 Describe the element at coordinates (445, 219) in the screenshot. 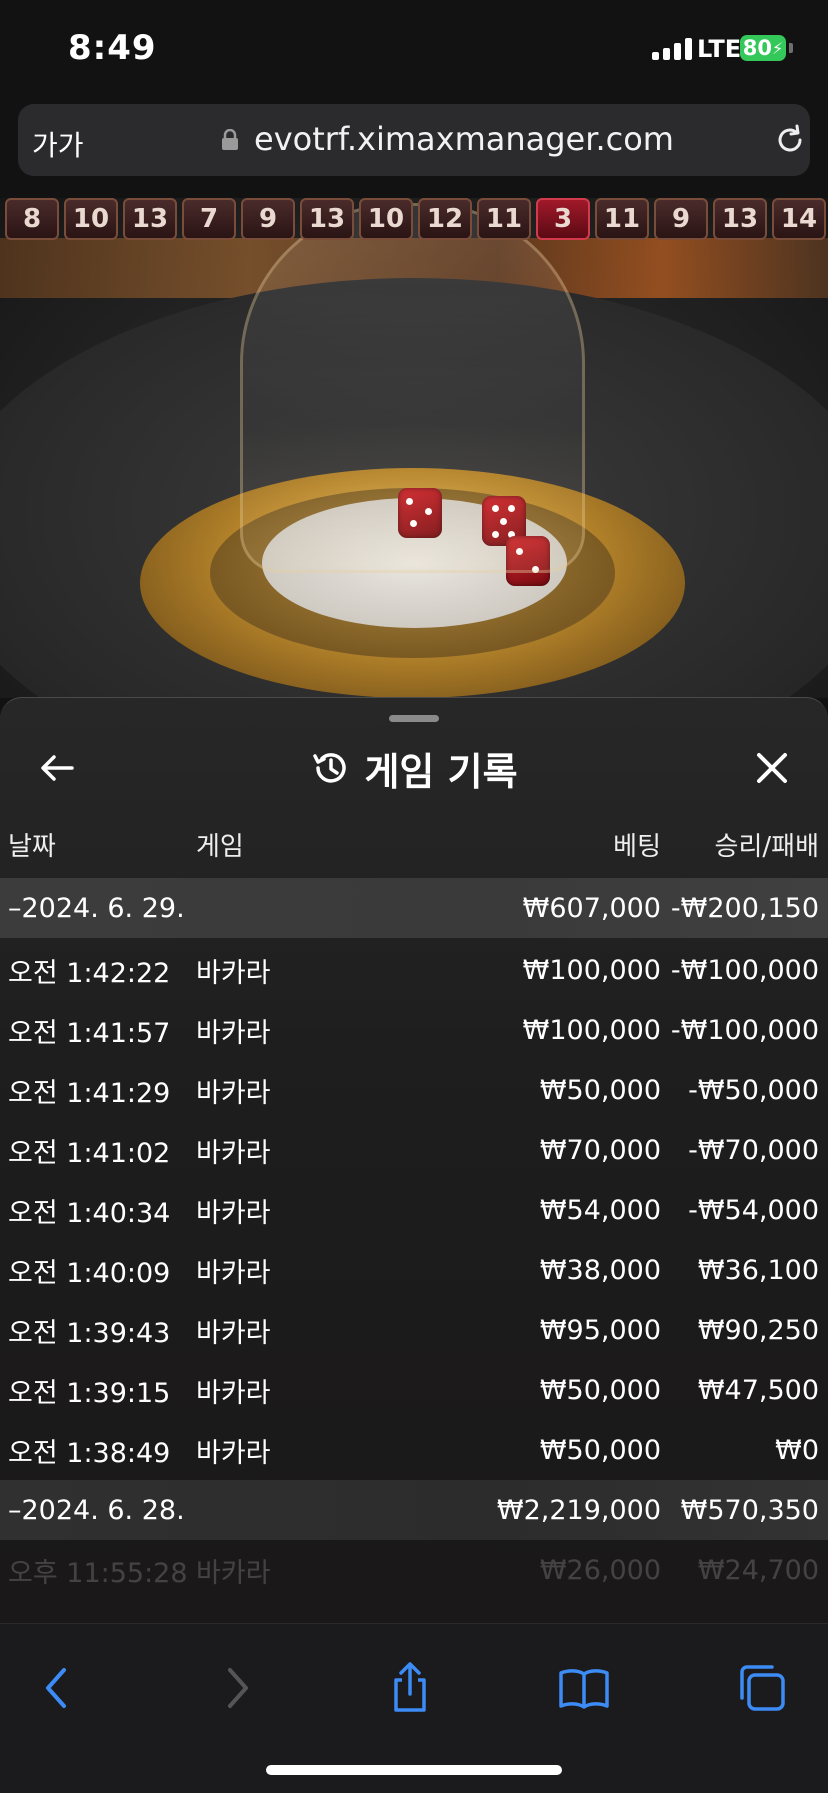

I see `roadmap-cell: 12` at that location.